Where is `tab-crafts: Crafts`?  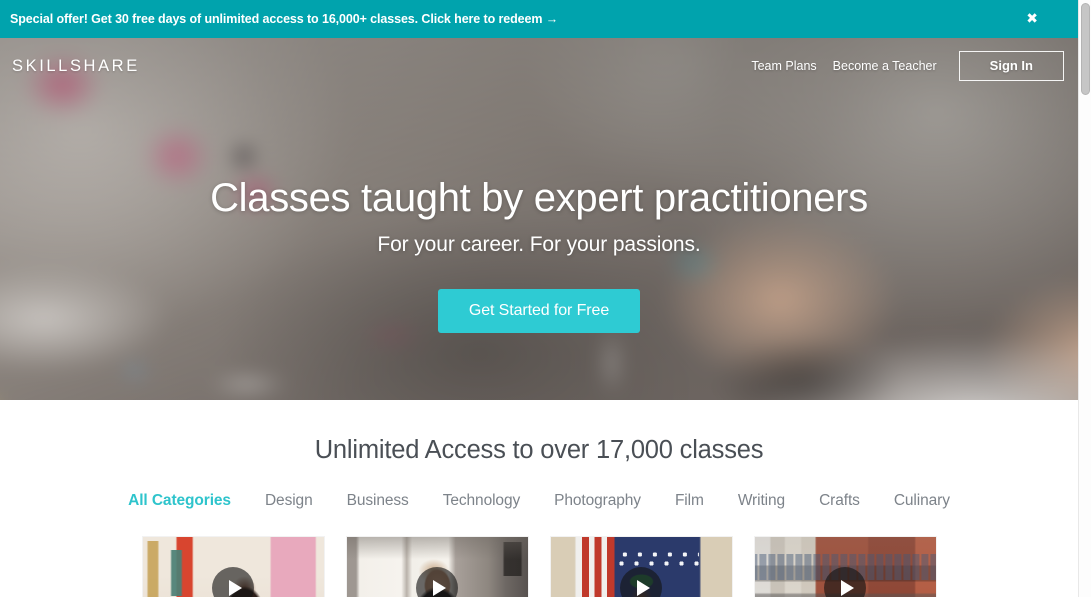 tab-crafts: Crafts is located at coordinates (839, 501).